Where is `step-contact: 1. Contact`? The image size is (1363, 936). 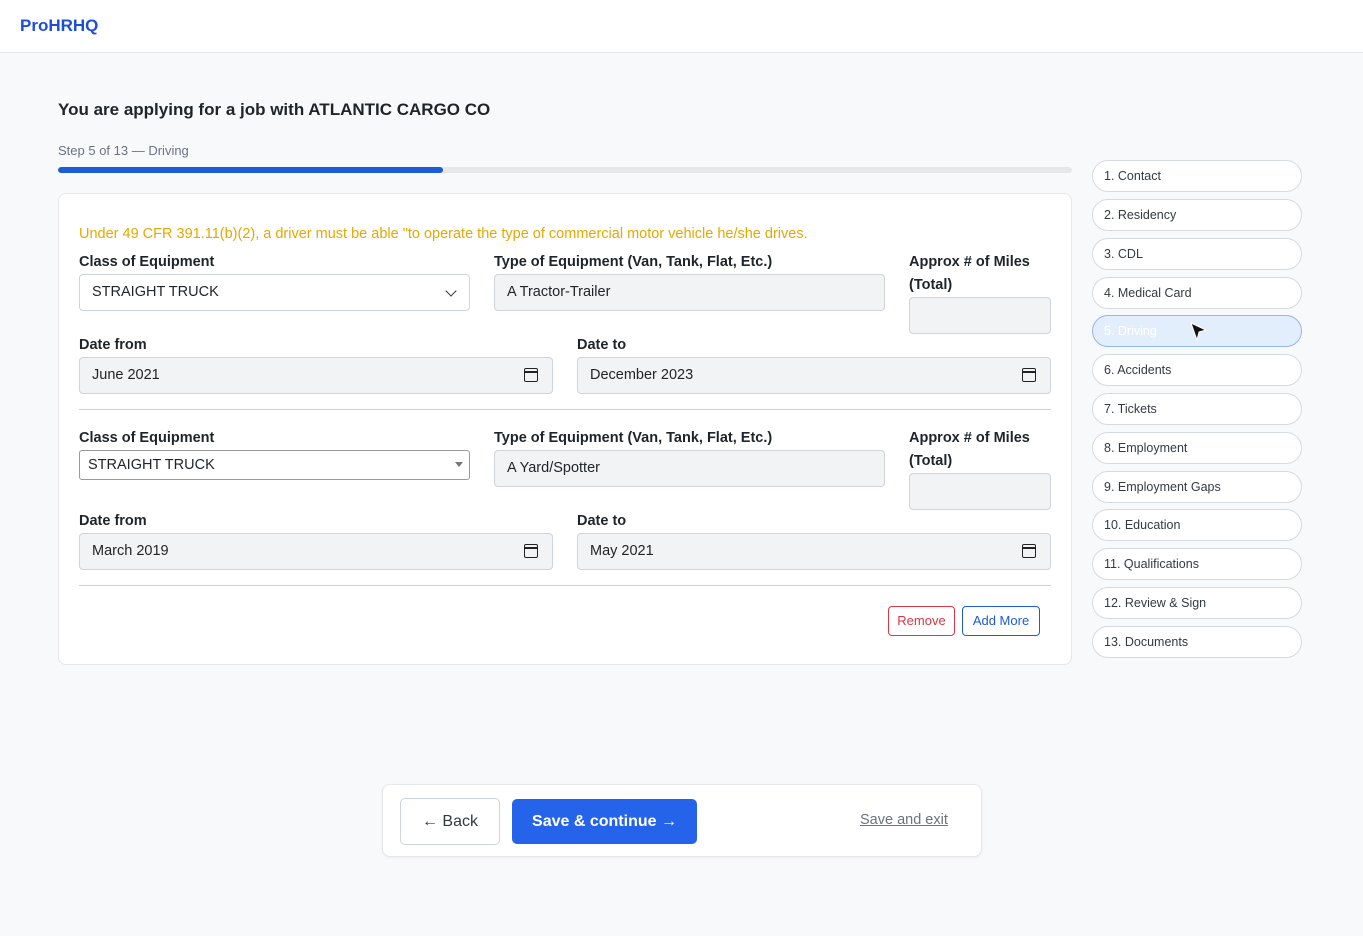
step-contact: 1. Contact is located at coordinates (1197, 176).